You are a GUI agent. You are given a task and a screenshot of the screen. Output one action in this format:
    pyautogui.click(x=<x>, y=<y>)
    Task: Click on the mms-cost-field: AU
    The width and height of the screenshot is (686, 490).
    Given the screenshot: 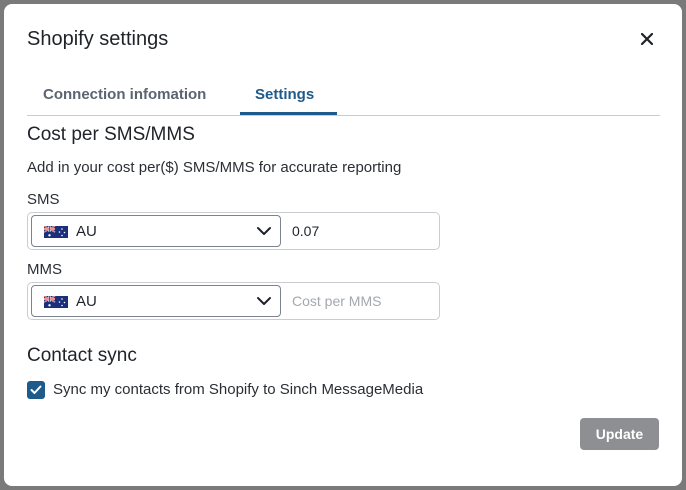 What is the action you would take?
    pyautogui.click(x=238, y=301)
    